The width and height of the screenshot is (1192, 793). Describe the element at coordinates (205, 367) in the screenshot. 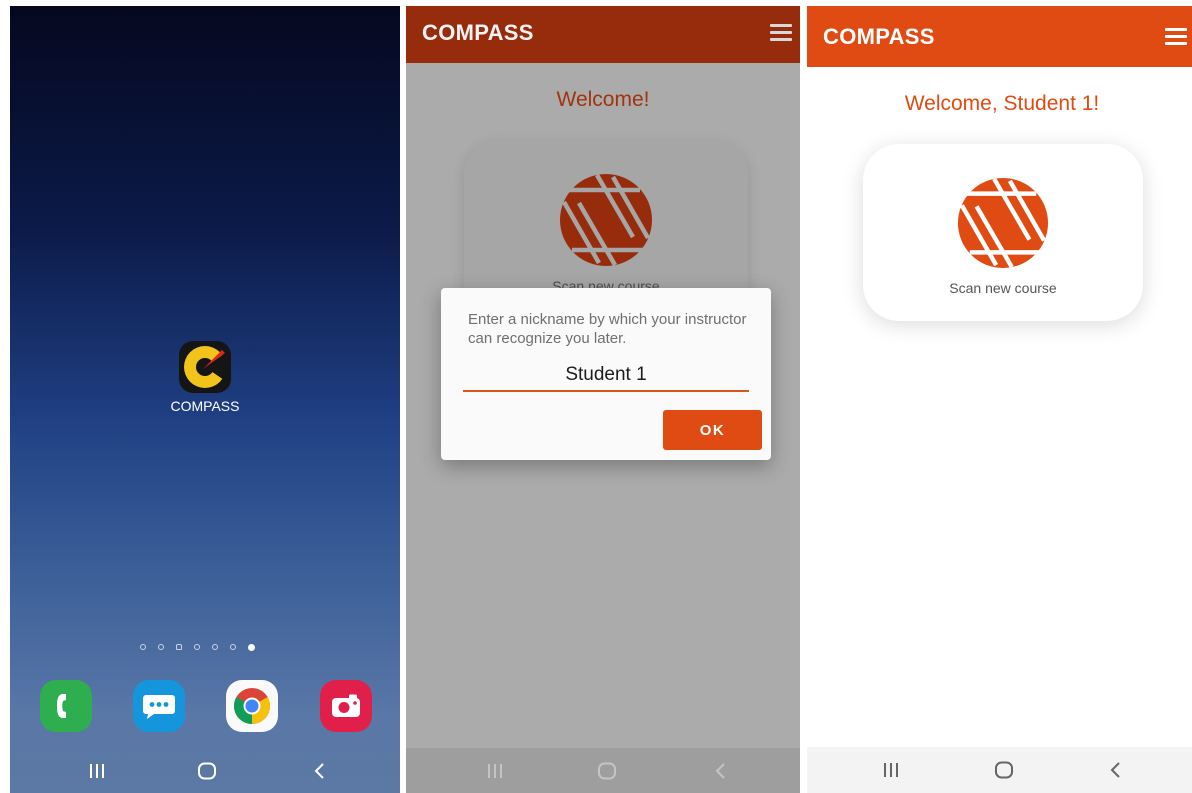

I see `compass-app-icon` at that location.